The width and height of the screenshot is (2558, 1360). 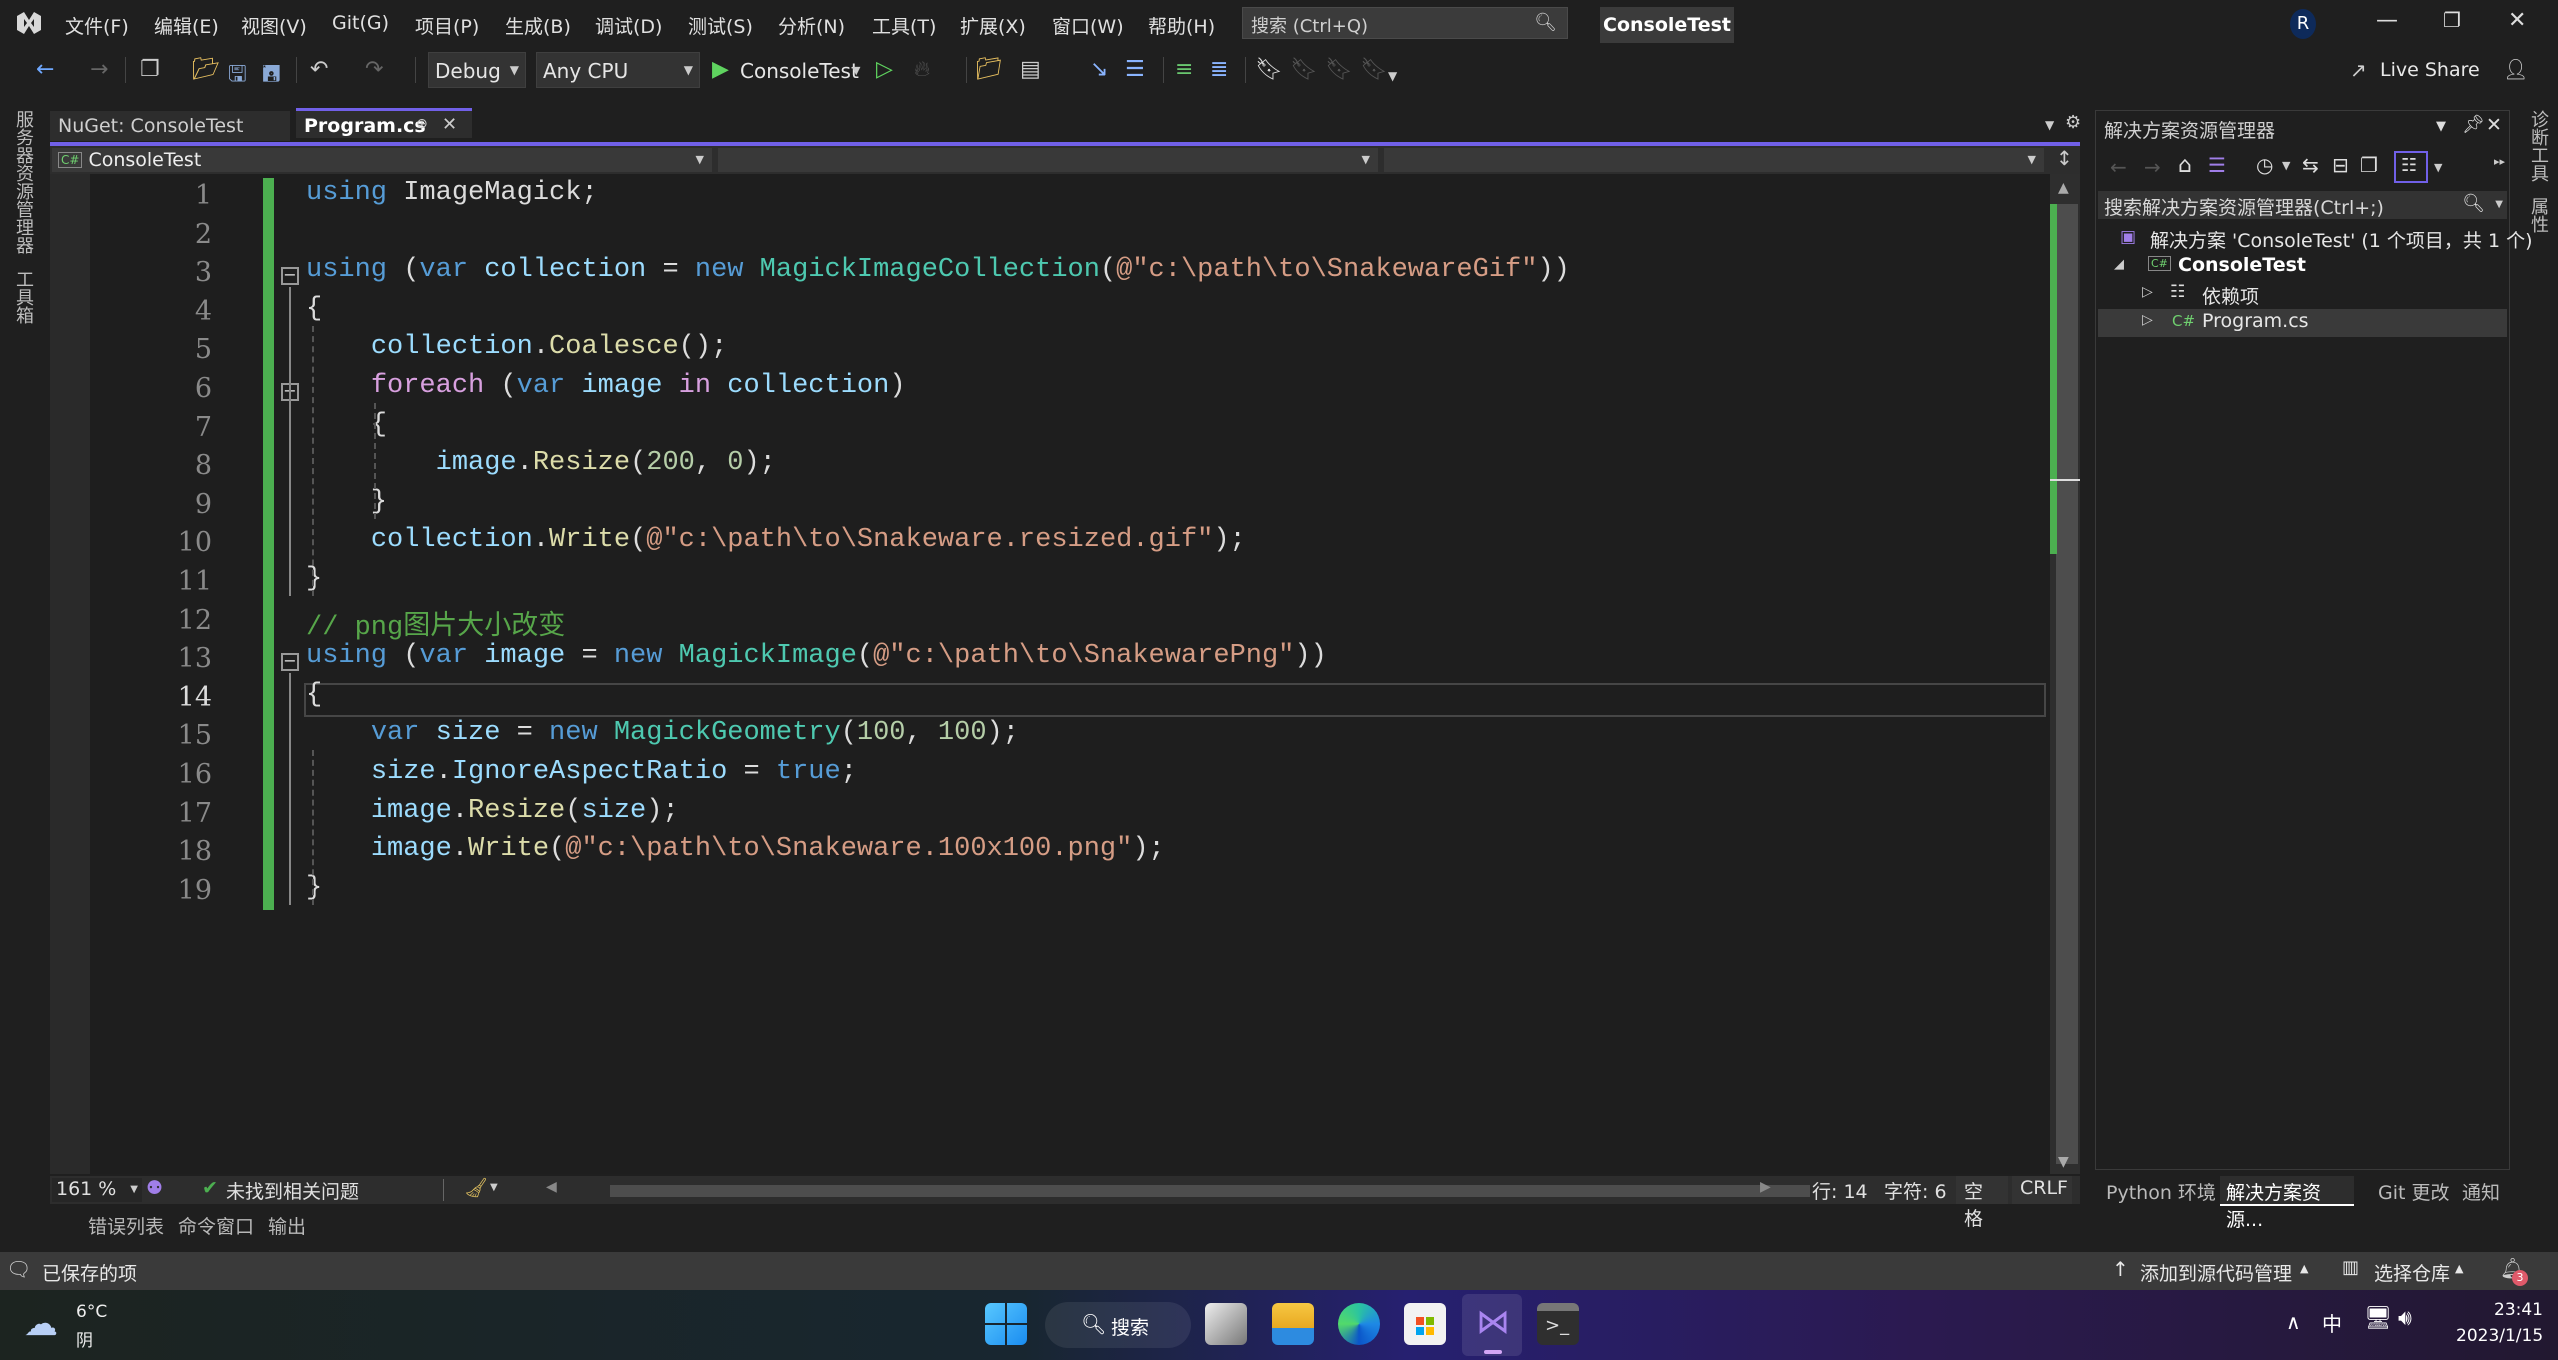 What do you see at coordinates (45, 69) in the screenshot?
I see `navigate-back-icon: ←` at bounding box center [45, 69].